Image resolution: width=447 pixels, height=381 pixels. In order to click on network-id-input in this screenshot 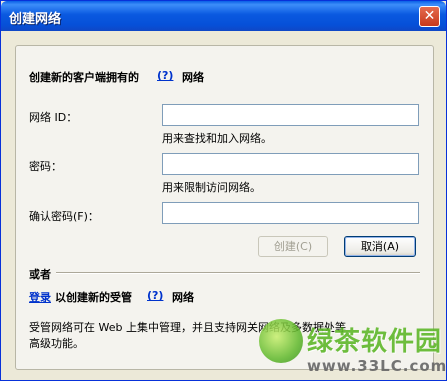, I will do `click(290, 115)`.